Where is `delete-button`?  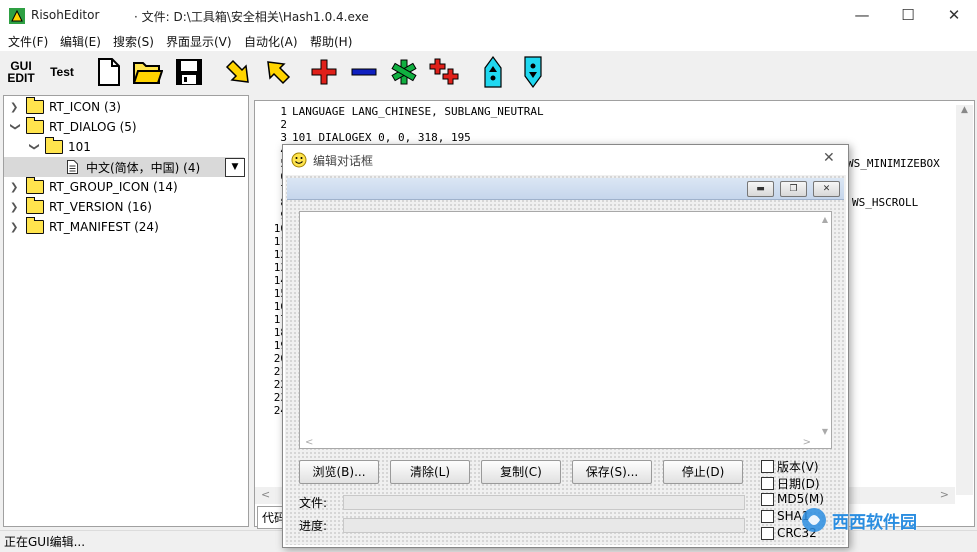
delete-button is located at coordinates (364, 72).